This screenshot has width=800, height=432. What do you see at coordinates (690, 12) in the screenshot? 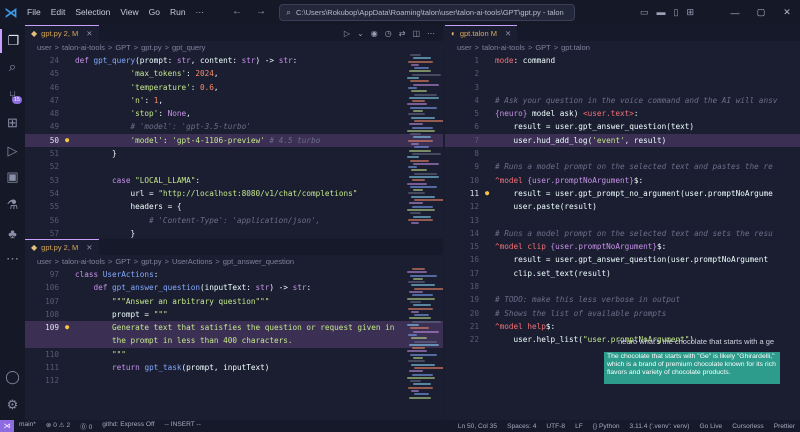
I see `layout-icon: ⊞` at bounding box center [690, 12].